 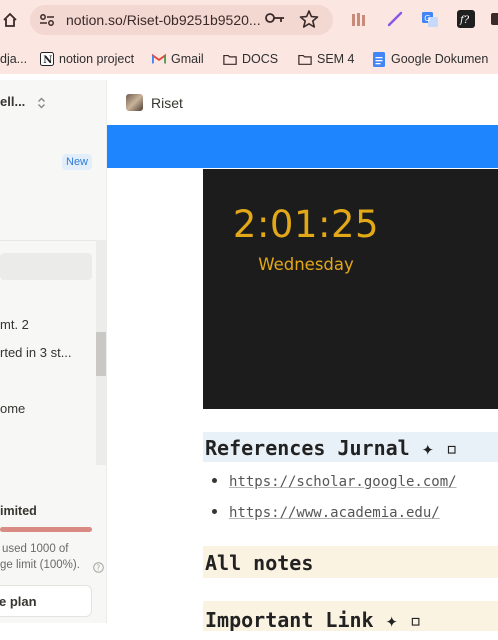 I want to click on new-badge: New, so click(x=77, y=162).